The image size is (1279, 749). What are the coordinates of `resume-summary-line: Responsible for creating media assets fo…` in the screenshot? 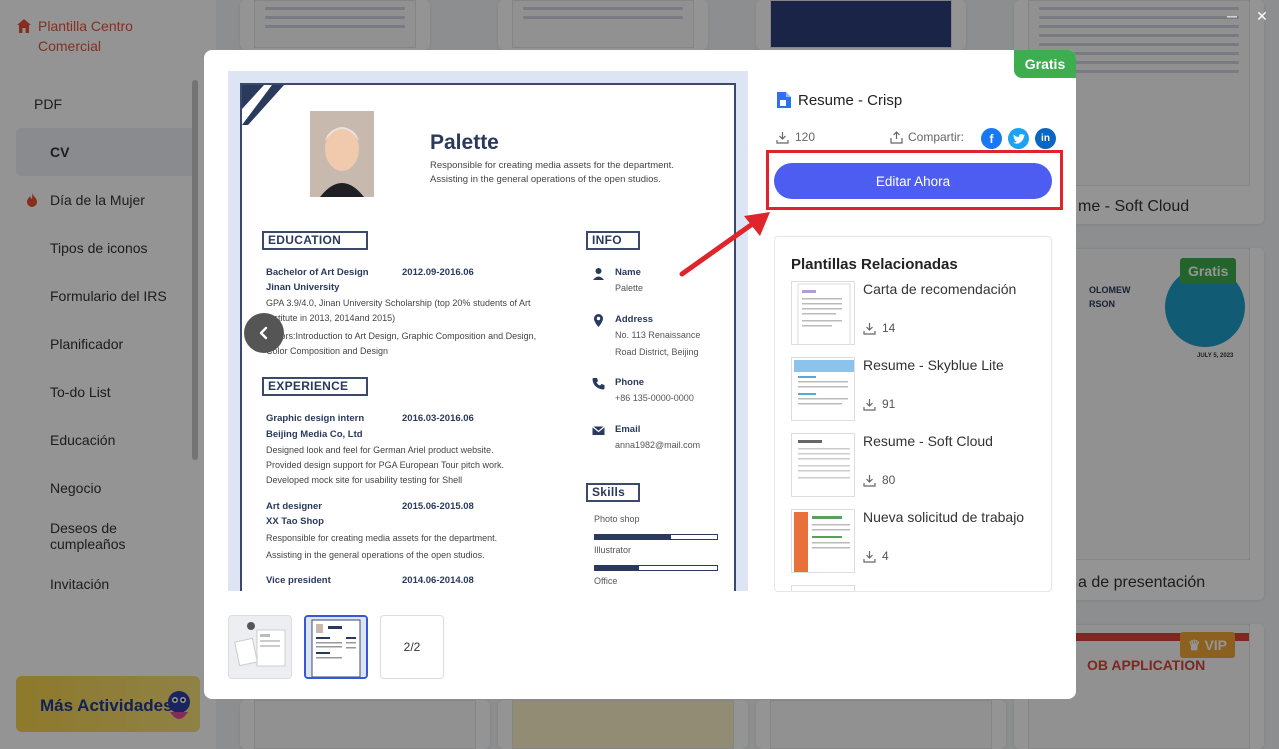 It's located at (552, 165).